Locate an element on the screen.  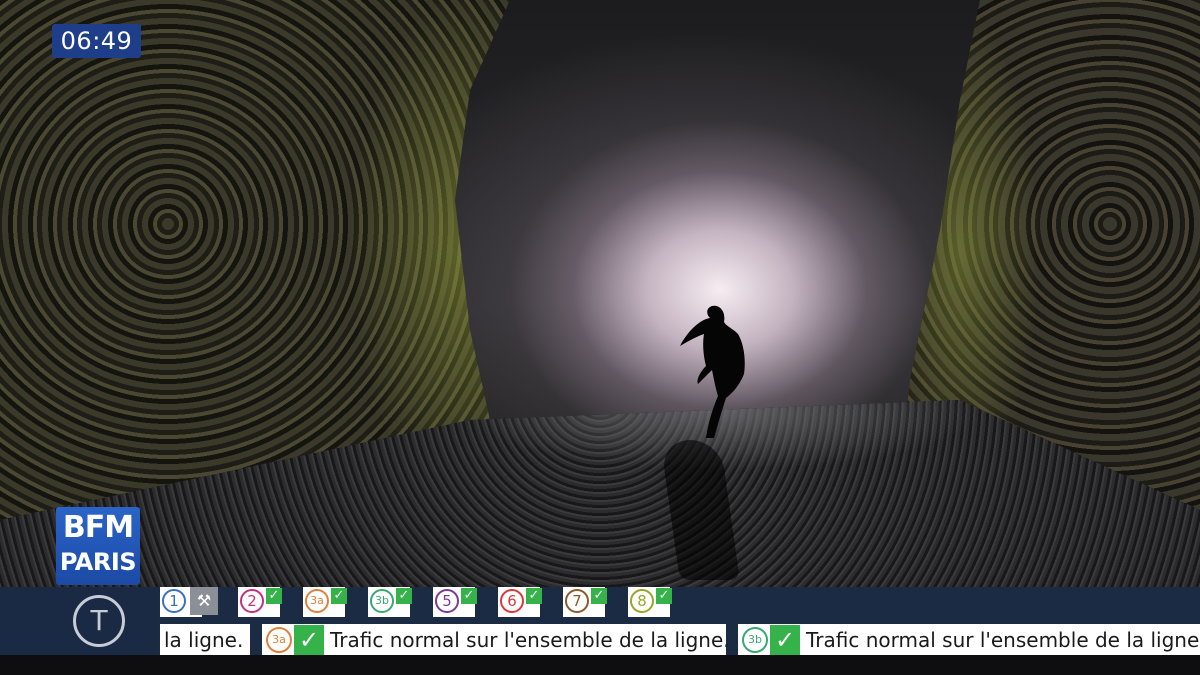
logo-line2: PARIS is located at coordinates (98, 562).